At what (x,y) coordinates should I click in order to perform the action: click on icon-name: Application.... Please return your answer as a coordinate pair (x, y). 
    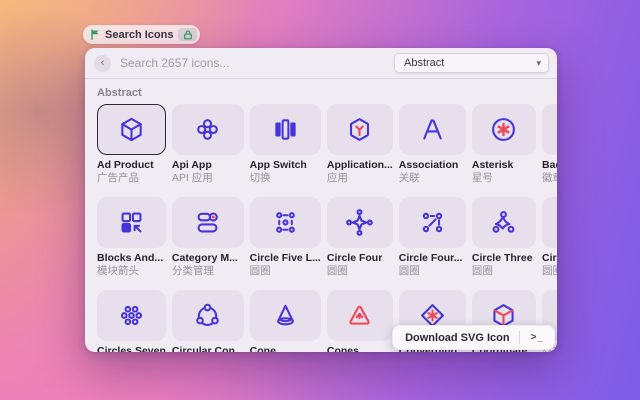
    Looking at the image, I should click on (359, 165).